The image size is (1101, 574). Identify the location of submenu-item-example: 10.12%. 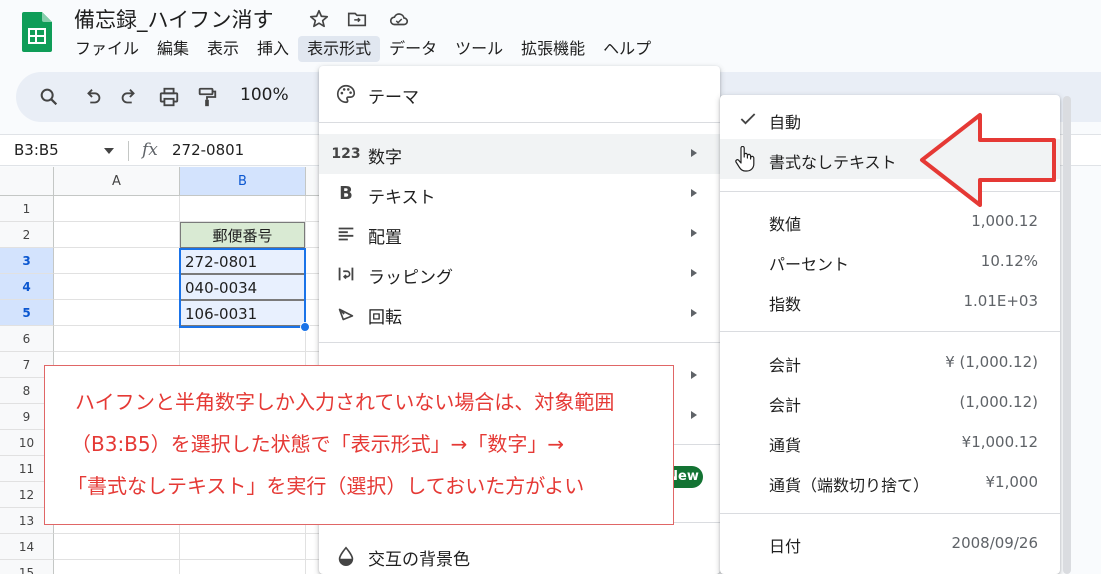
(1009, 261).